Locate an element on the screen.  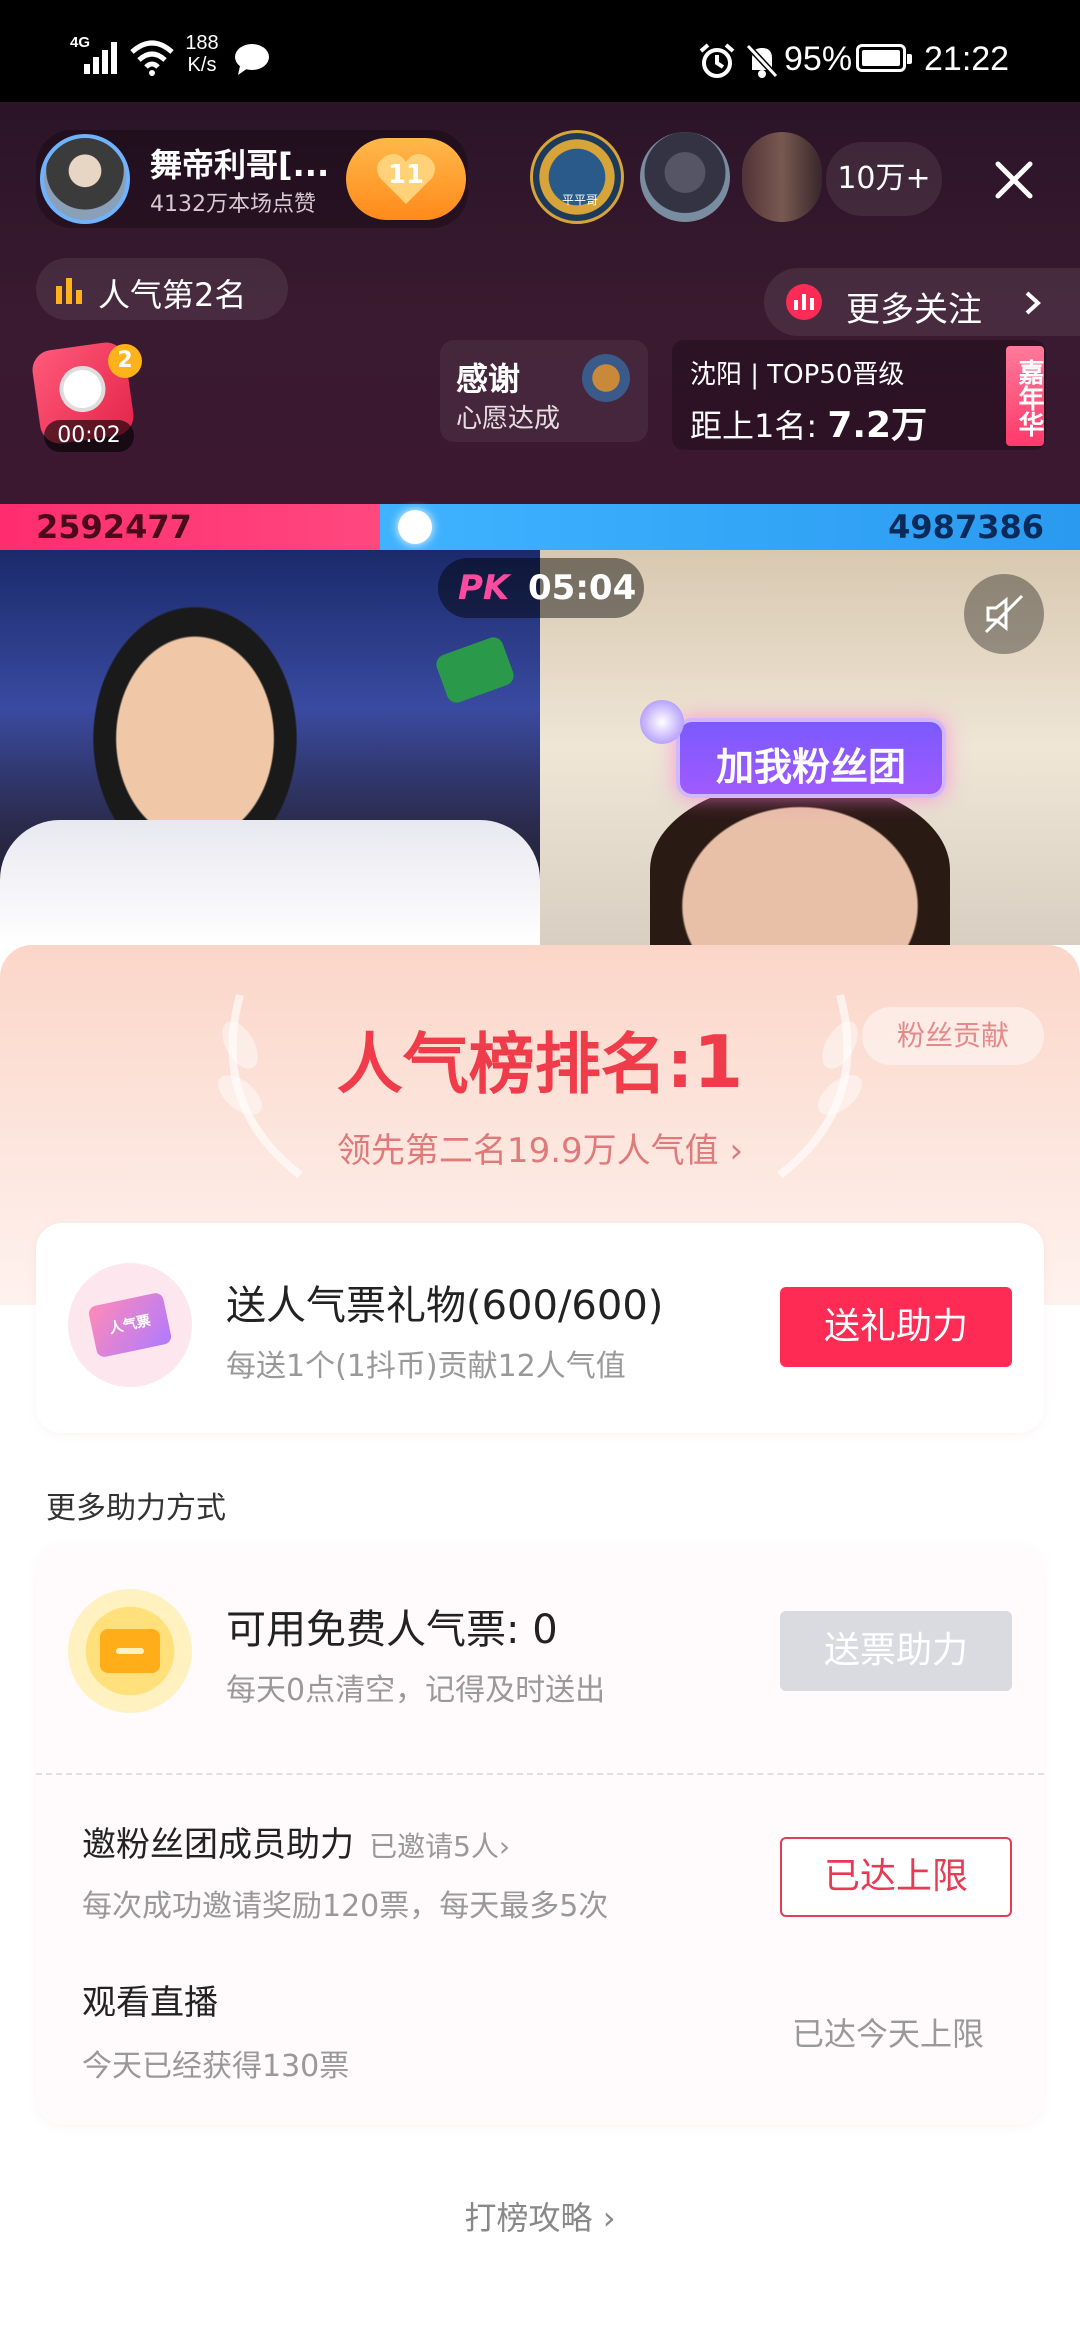
pk-divider-glow is located at coordinates (415, 527).